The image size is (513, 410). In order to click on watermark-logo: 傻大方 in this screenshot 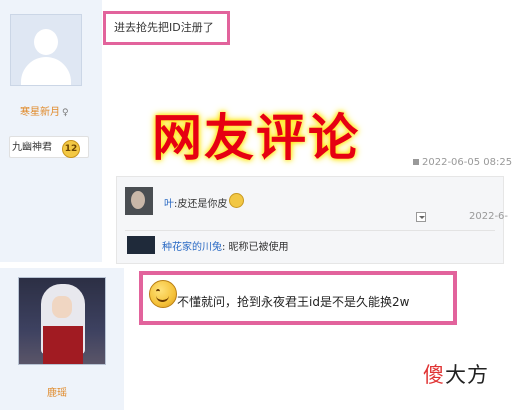, I will do `click(456, 375)`.